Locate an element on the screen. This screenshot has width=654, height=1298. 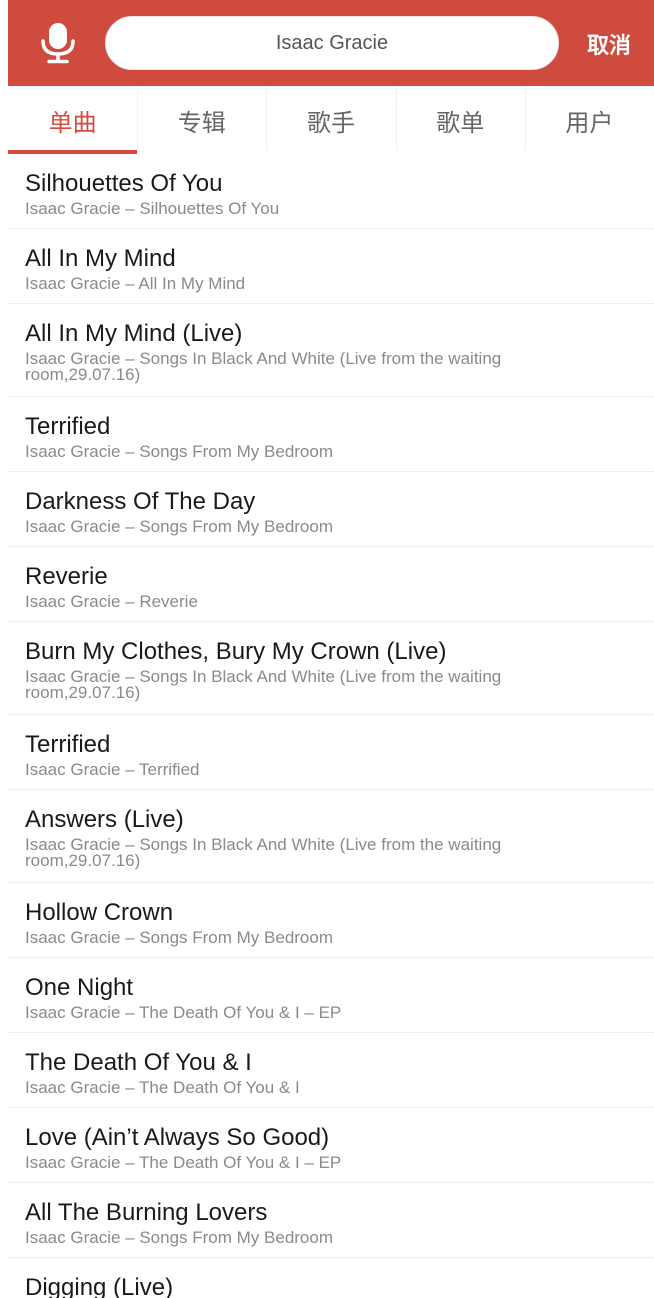
tab-users: 用户 is located at coordinates (589, 120).